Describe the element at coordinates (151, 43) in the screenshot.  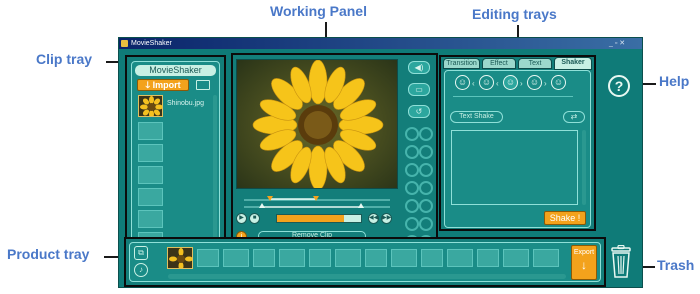
I see `window-title: MovieShaker` at that location.